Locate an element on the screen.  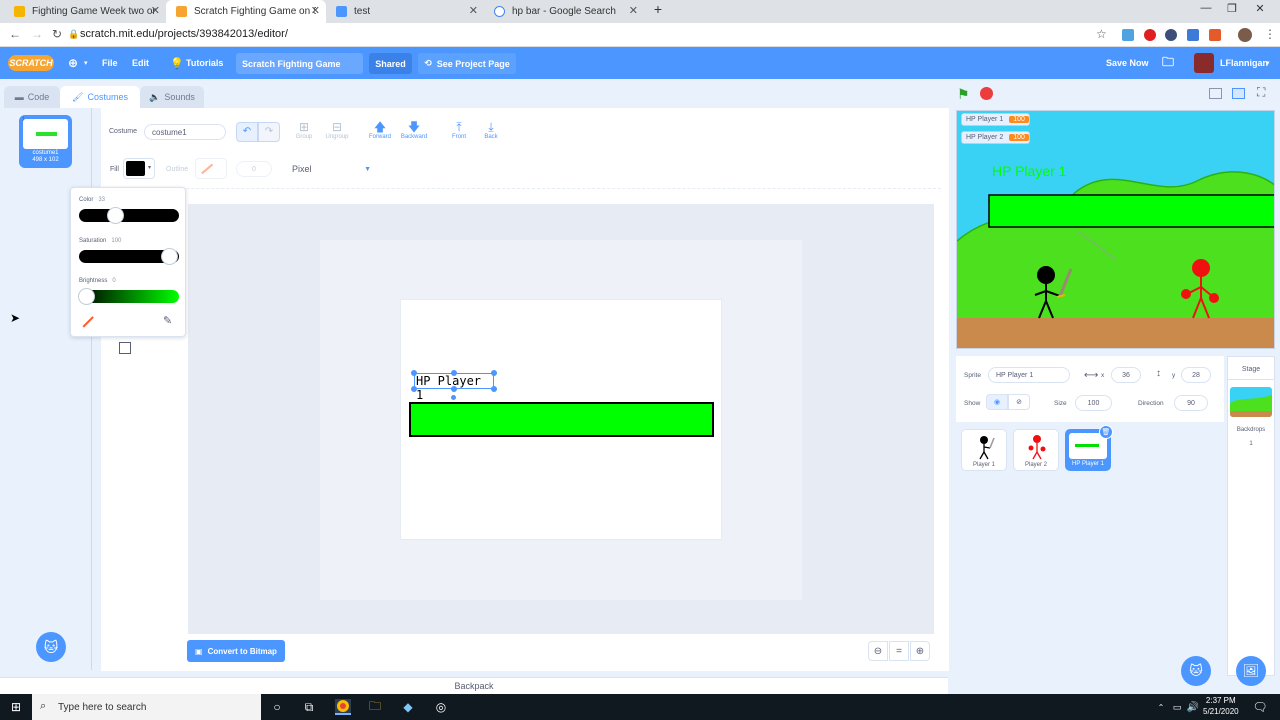
network-icon: ▭ is located at coordinates (1177, 707).